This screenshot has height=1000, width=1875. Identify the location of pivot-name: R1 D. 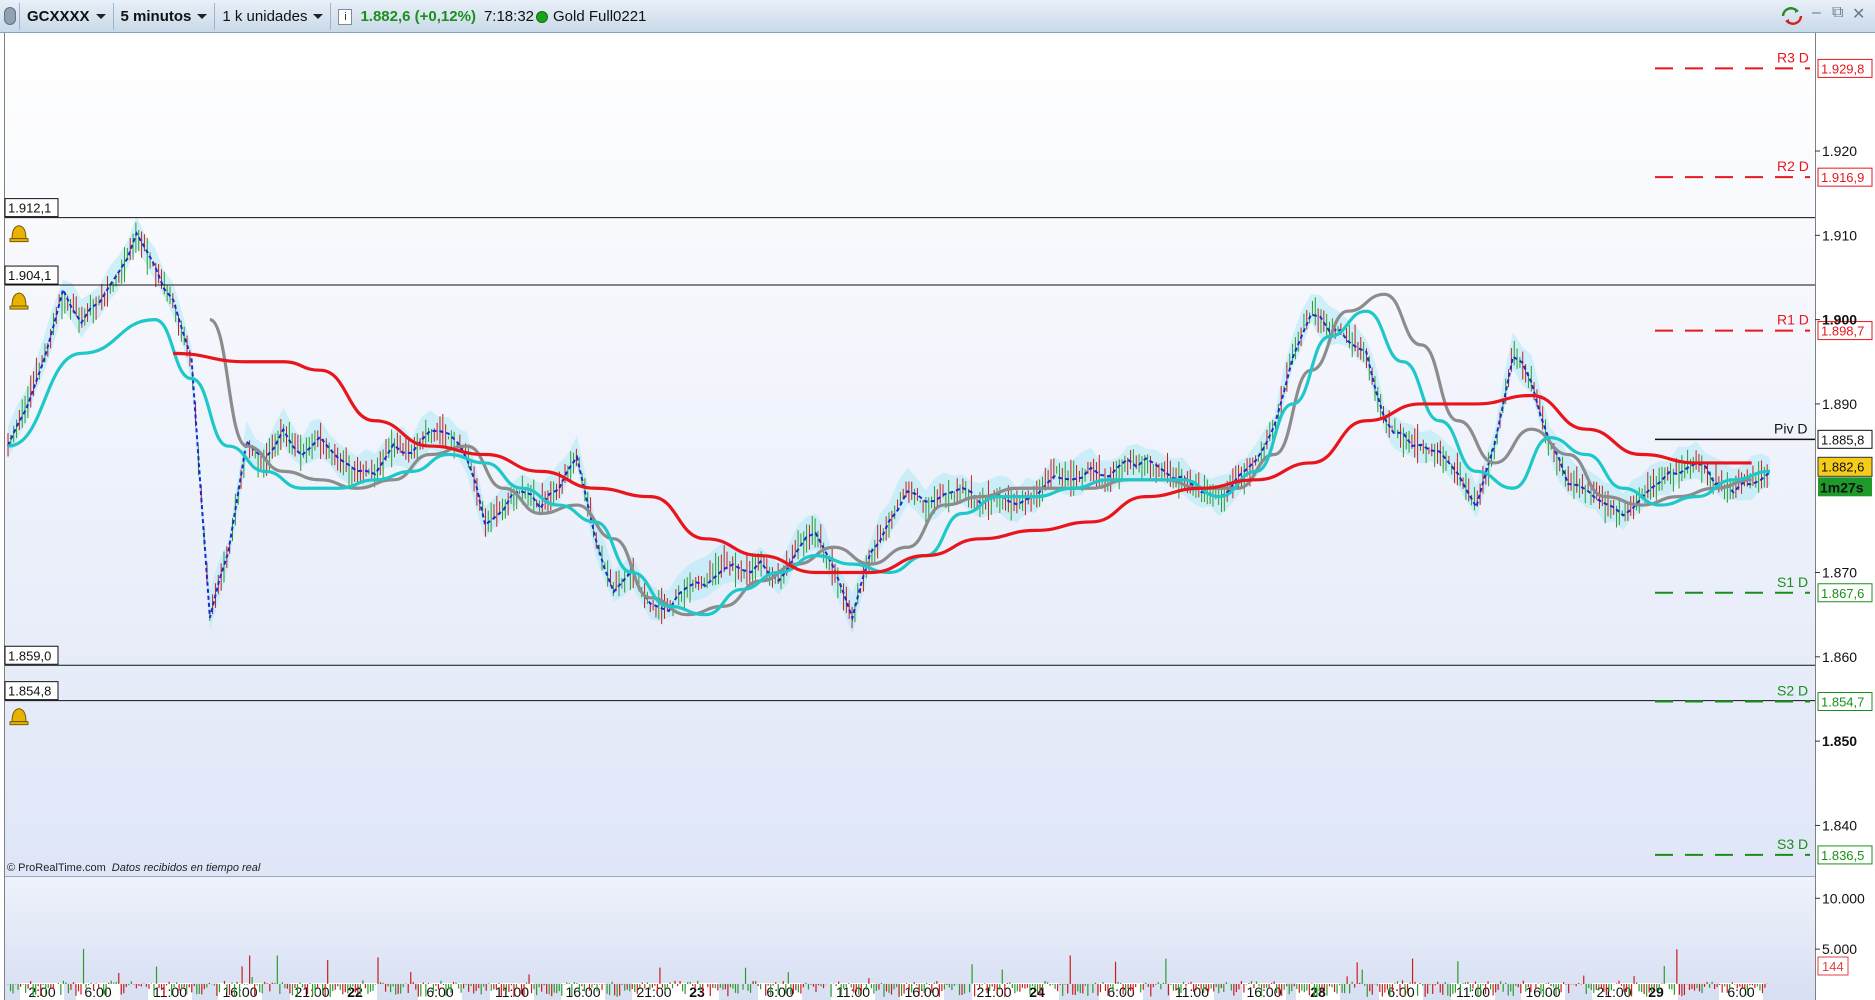
(1793, 320).